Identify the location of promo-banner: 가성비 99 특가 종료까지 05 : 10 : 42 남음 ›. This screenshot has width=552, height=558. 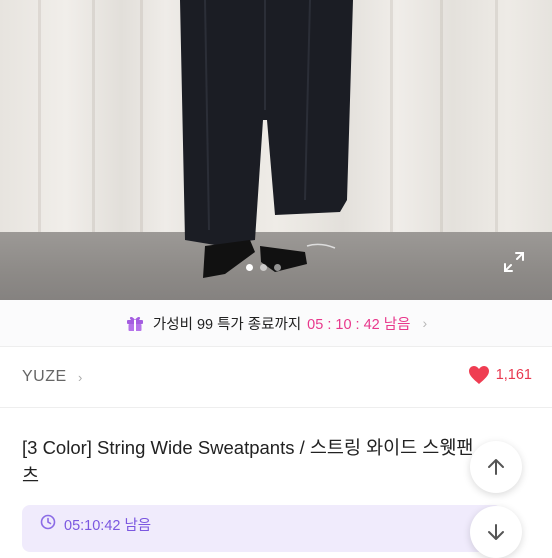
(276, 323).